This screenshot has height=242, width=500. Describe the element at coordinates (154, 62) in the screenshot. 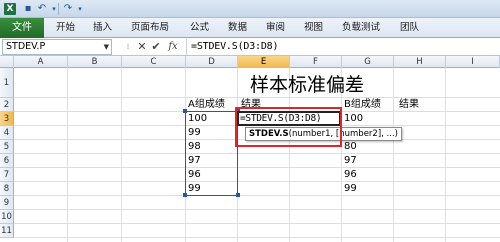

I see `column-header-c: C` at that location.